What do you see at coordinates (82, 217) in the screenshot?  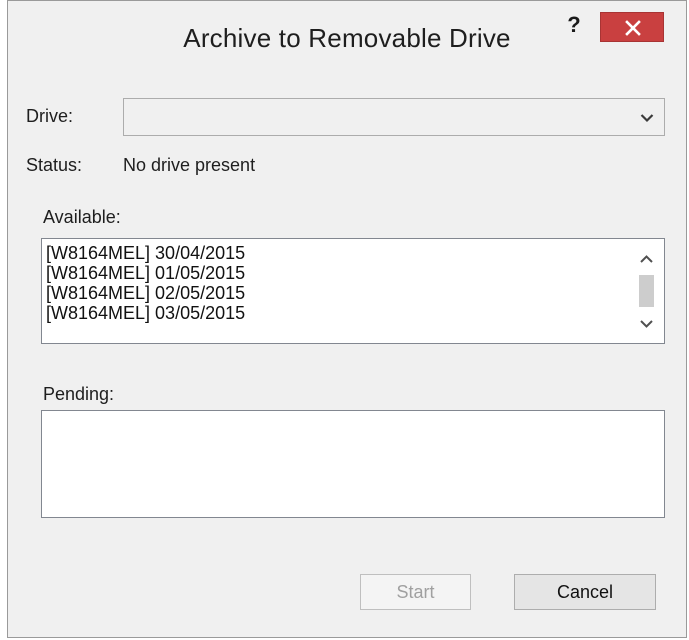 I see `available-label: Available:` at bounding box center [82, 217].